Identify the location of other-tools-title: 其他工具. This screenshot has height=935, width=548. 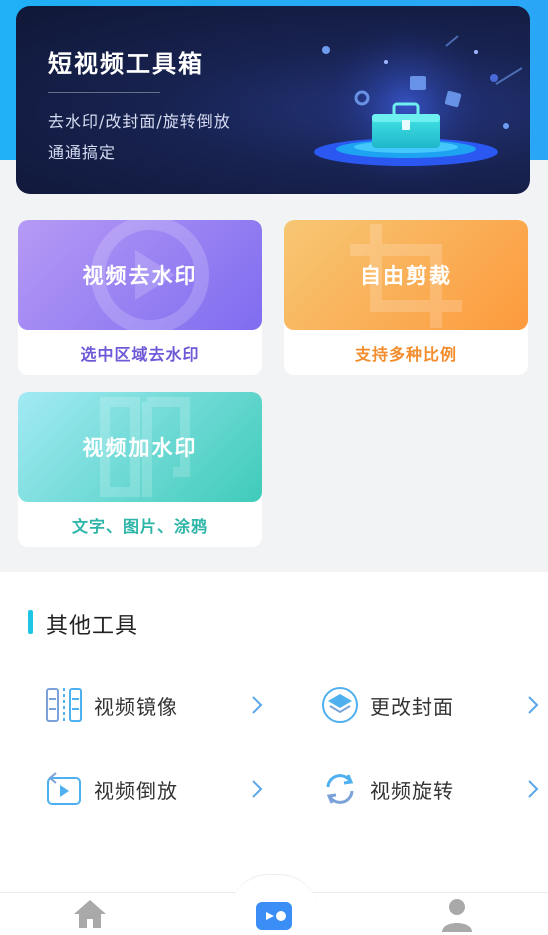
(92, 626).